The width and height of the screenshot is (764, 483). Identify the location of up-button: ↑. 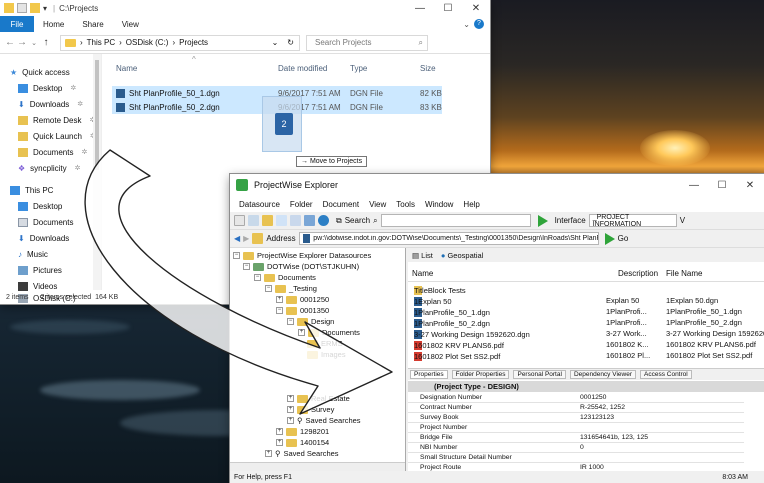
(46, 42).